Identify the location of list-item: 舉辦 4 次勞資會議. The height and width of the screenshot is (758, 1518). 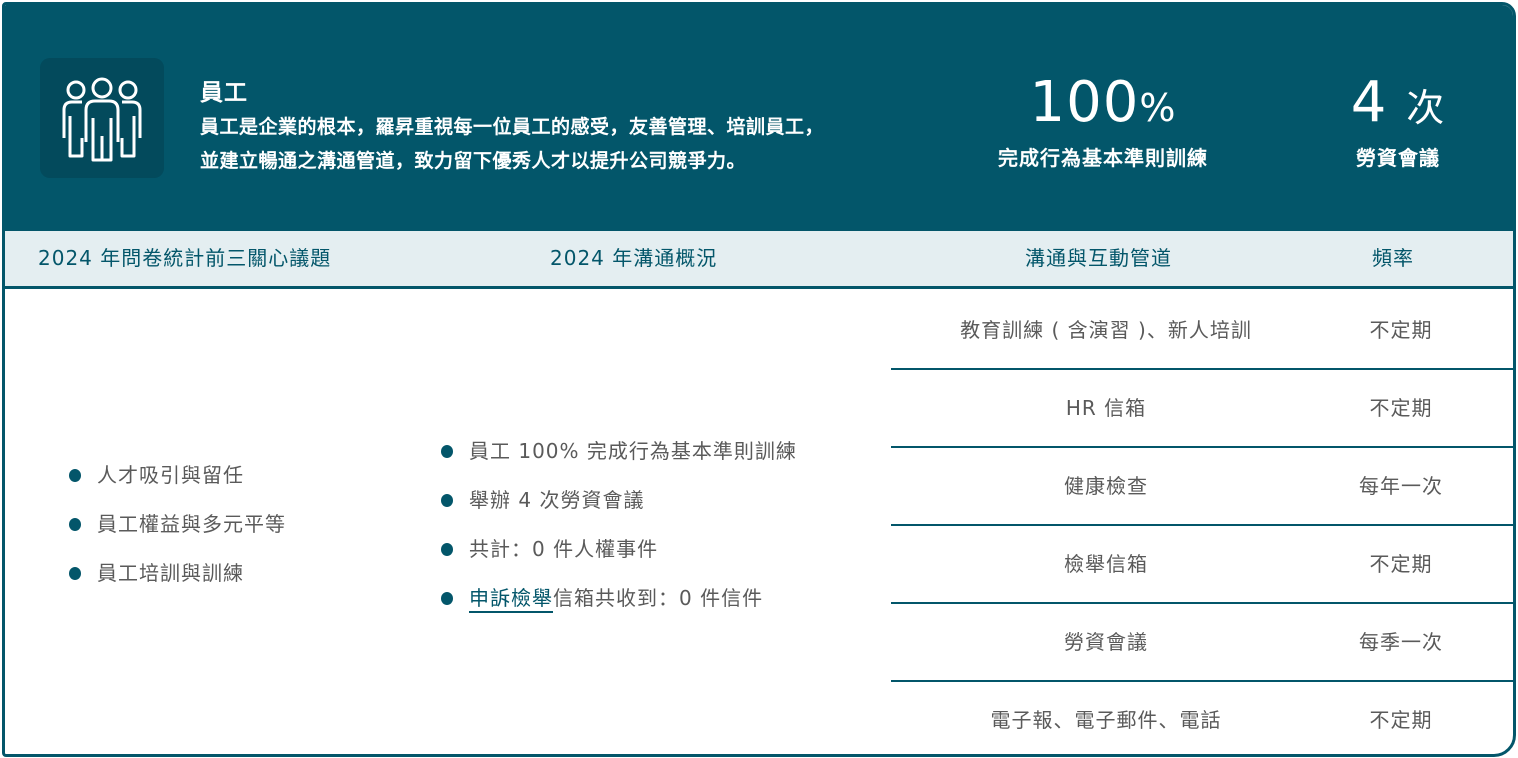
(619, 509).